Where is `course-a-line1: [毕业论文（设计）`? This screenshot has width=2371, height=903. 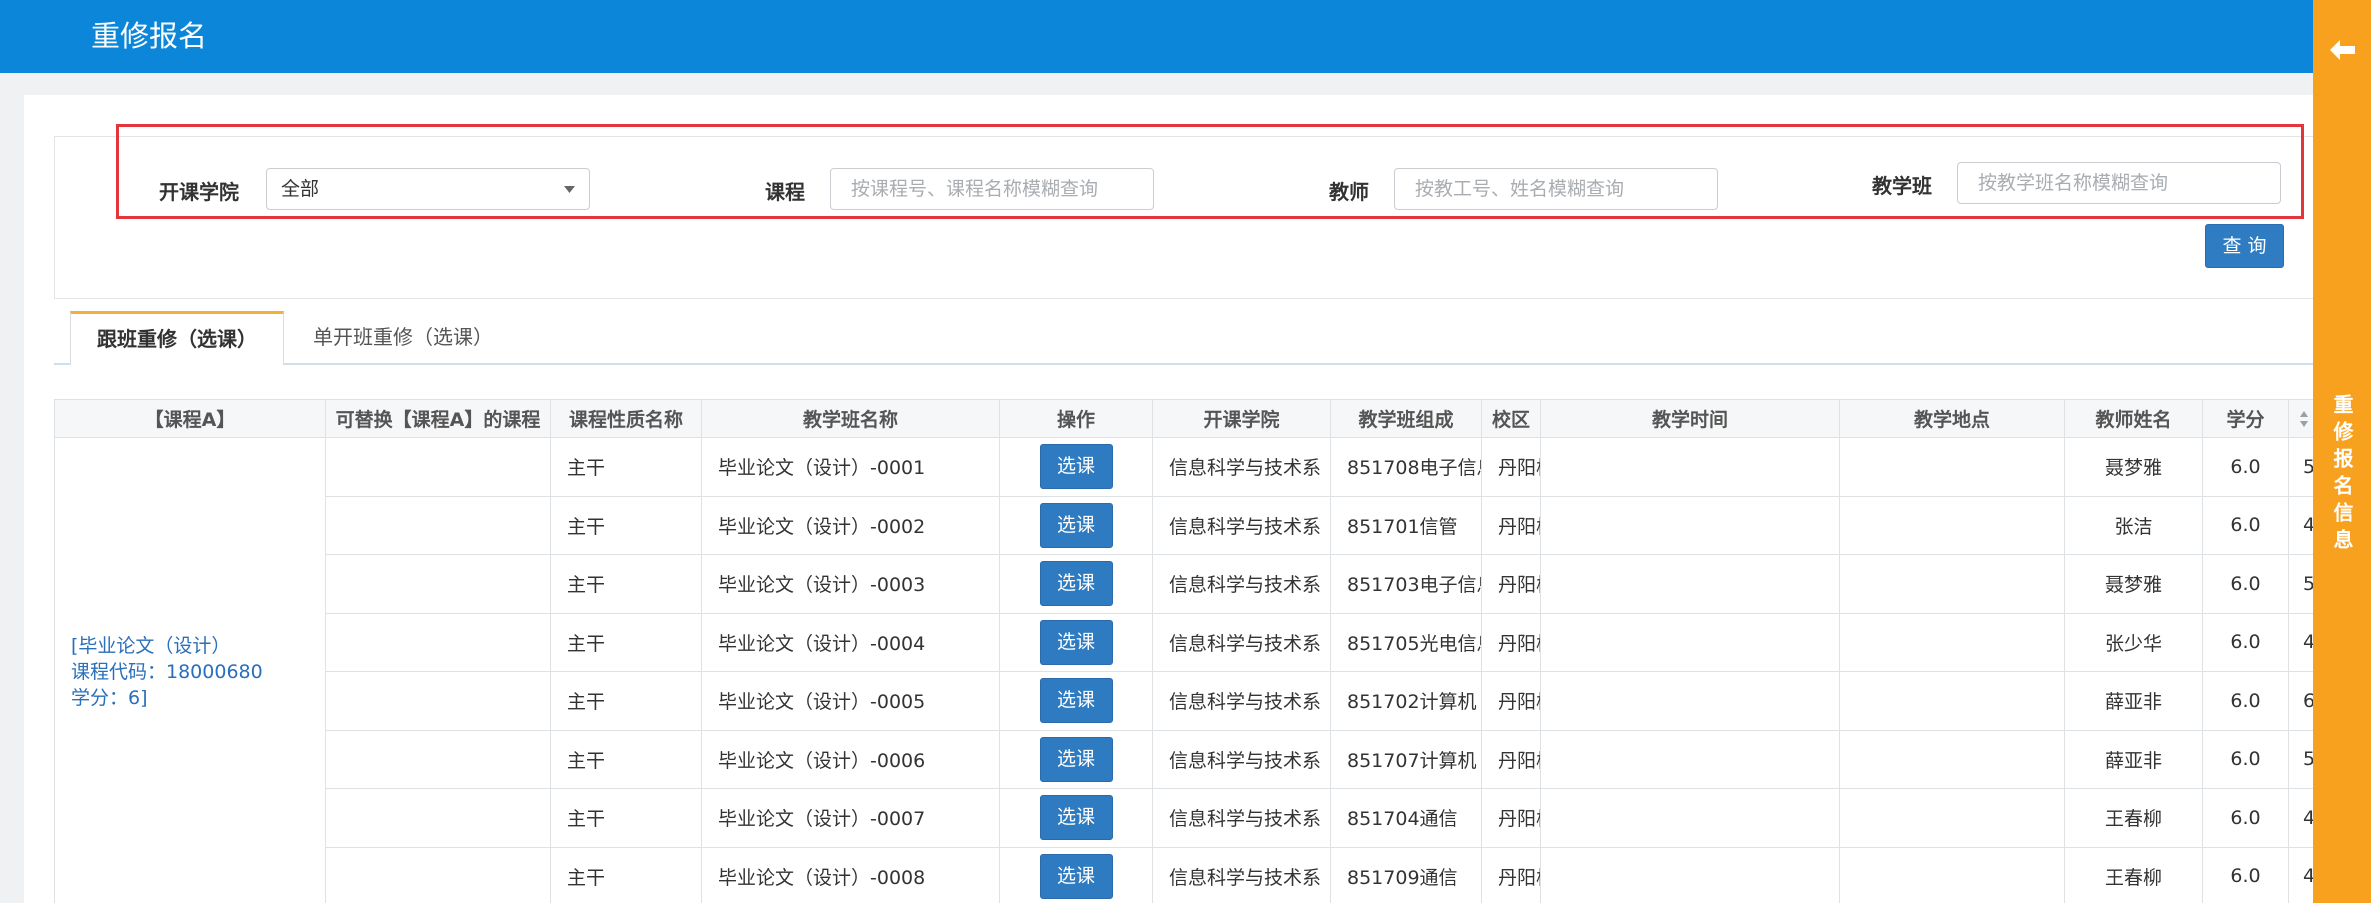 course-a-line1: [毕业论文（设计） is located at coordinates (198, 646).